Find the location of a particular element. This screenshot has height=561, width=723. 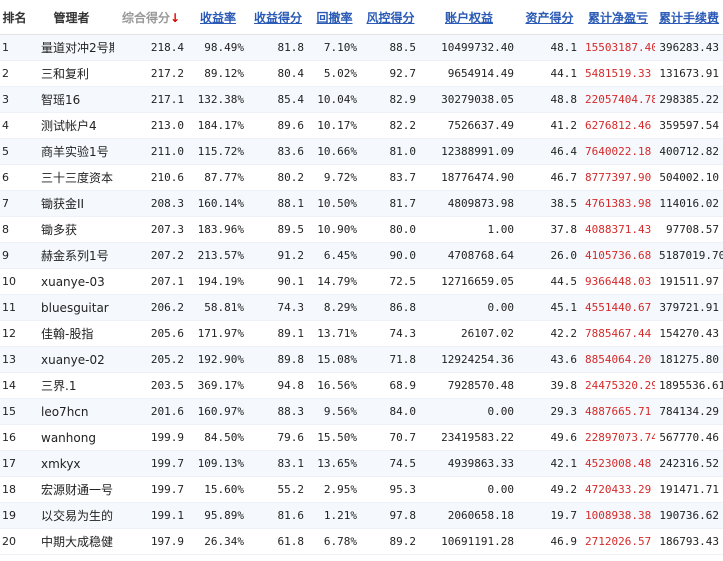

column-header-fees: 累计手续费 is located at coordinates (689, 17).